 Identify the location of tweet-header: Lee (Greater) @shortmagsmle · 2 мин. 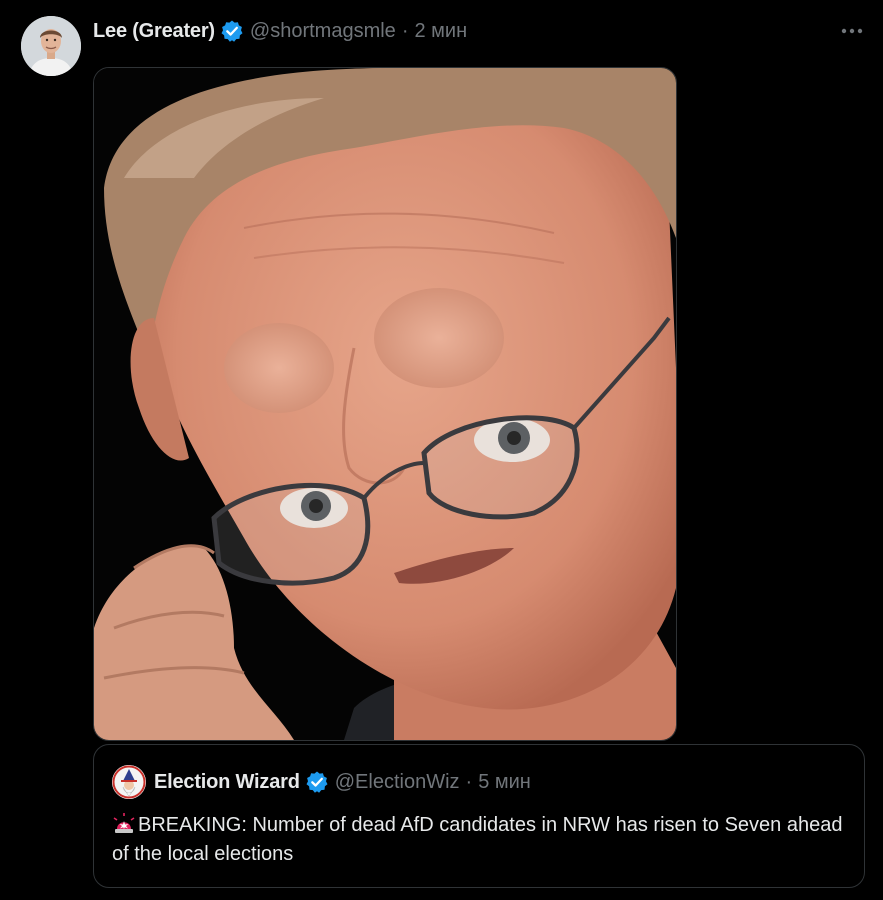
(280, 31).